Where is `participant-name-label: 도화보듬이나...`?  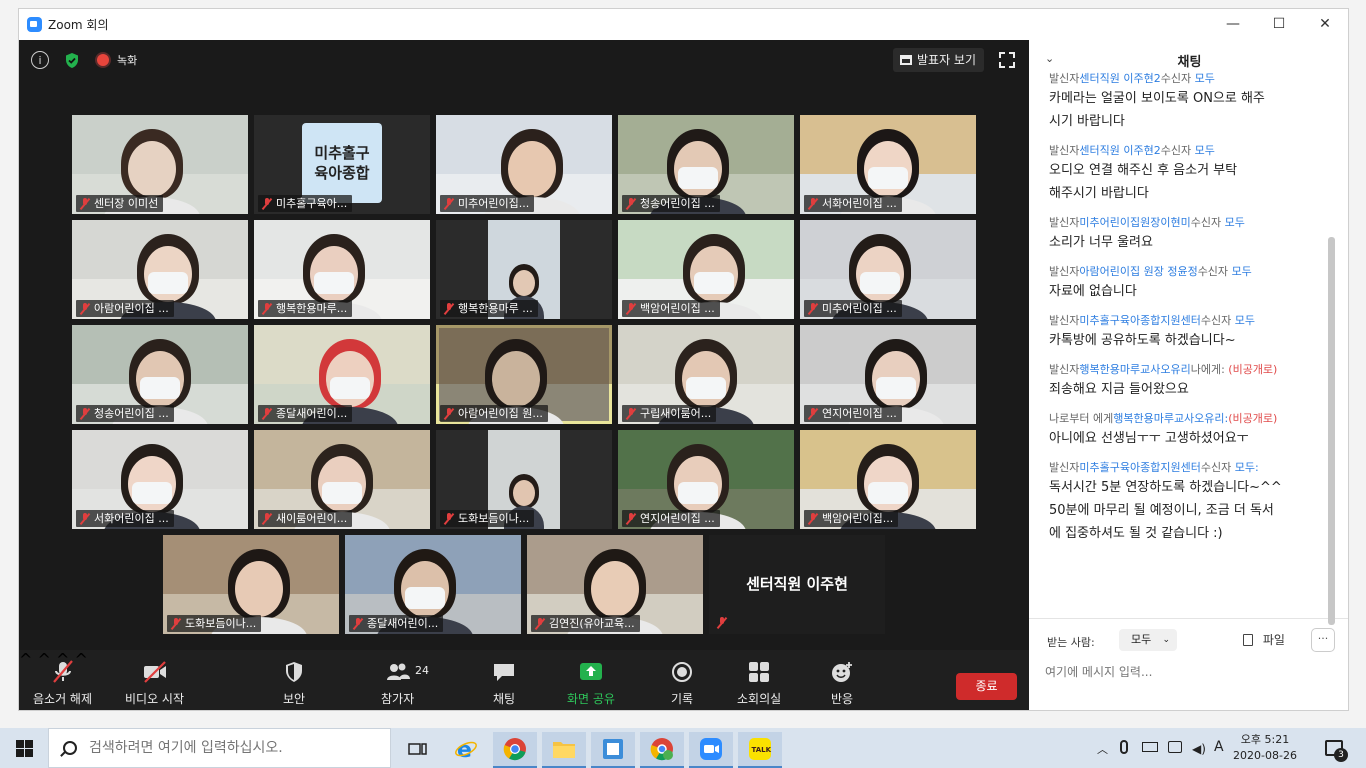
participant-name-label: 도화보듬이나... is located at coordinates (494, 518).